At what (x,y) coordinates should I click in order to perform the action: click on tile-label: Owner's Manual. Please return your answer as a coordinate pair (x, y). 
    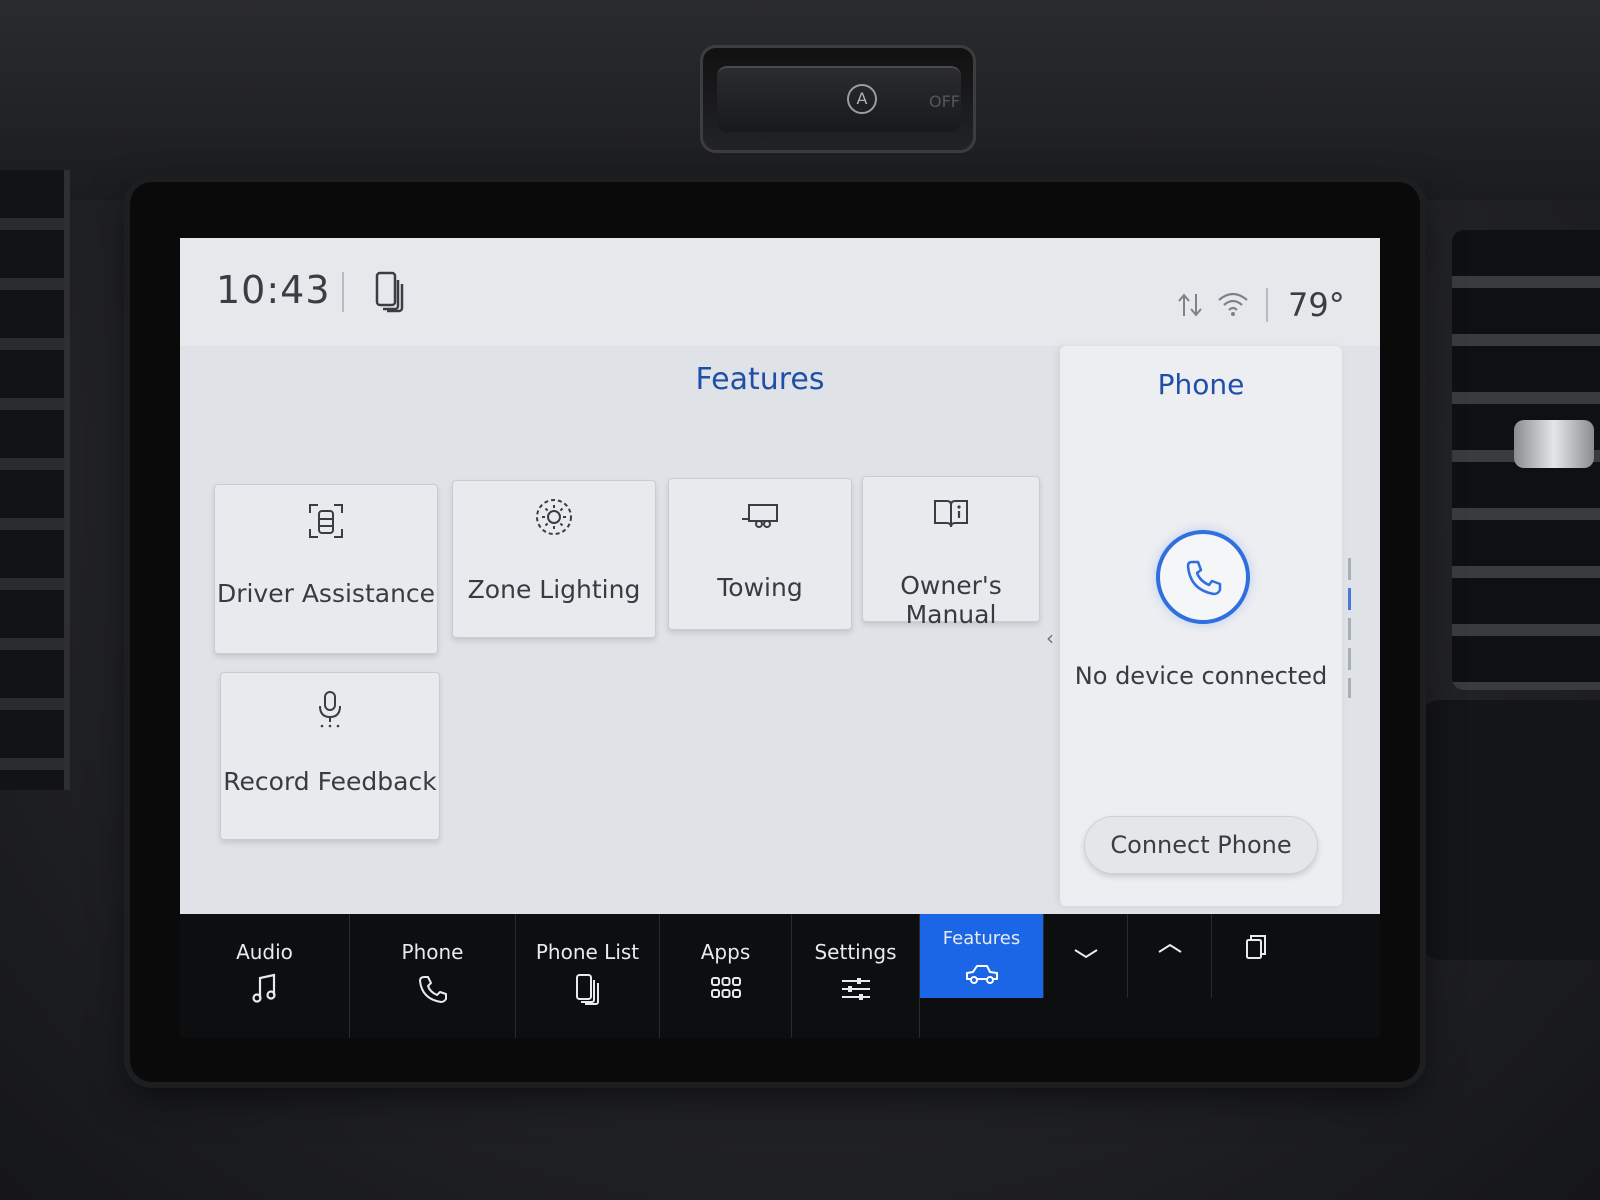
    Looking at the image, I should click on (951, 600).